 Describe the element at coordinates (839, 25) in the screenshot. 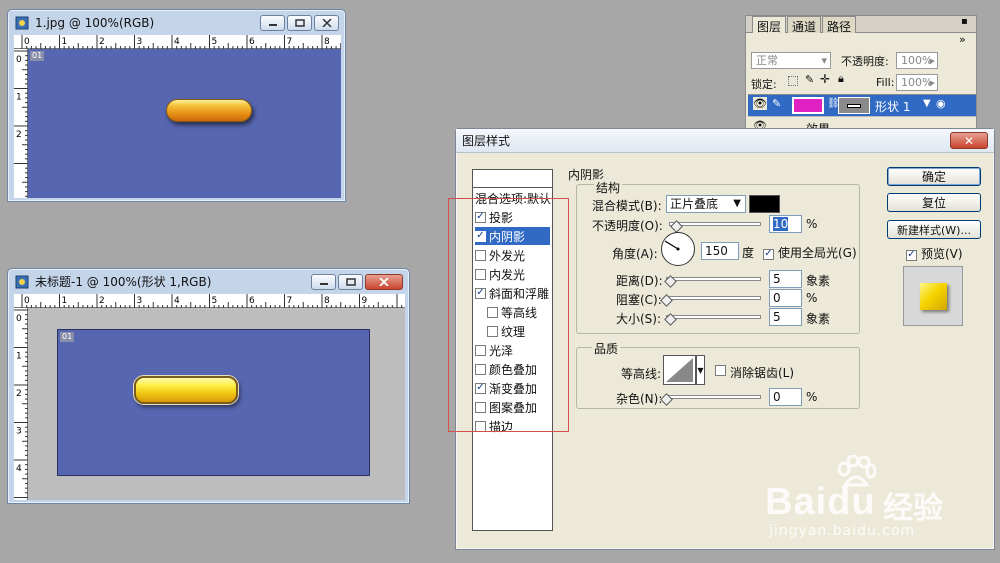

I see `tab-paths: 路径` at that location.